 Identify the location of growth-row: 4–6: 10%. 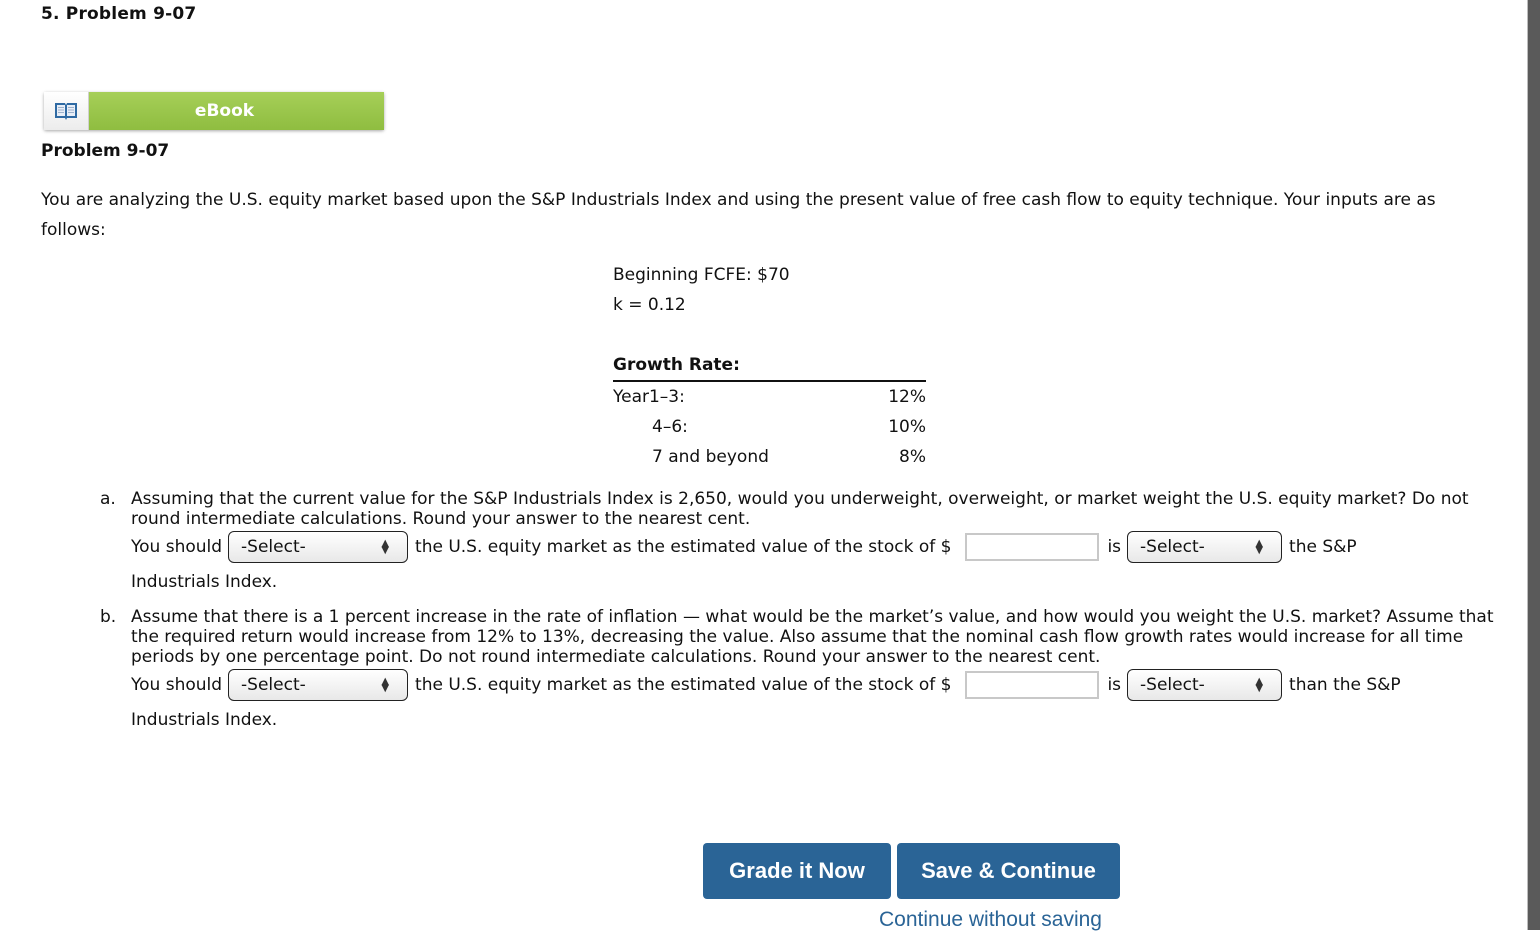
(769, 427).